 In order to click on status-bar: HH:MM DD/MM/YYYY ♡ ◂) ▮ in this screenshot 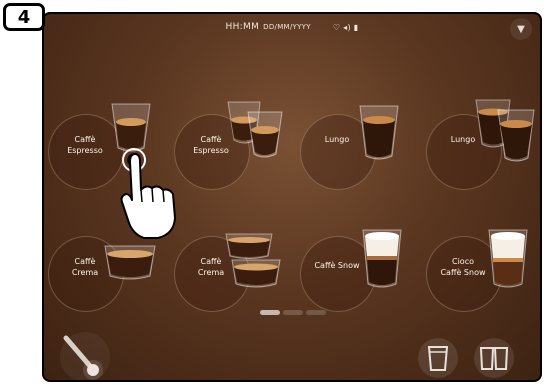, I will do `click(292, 27)`.